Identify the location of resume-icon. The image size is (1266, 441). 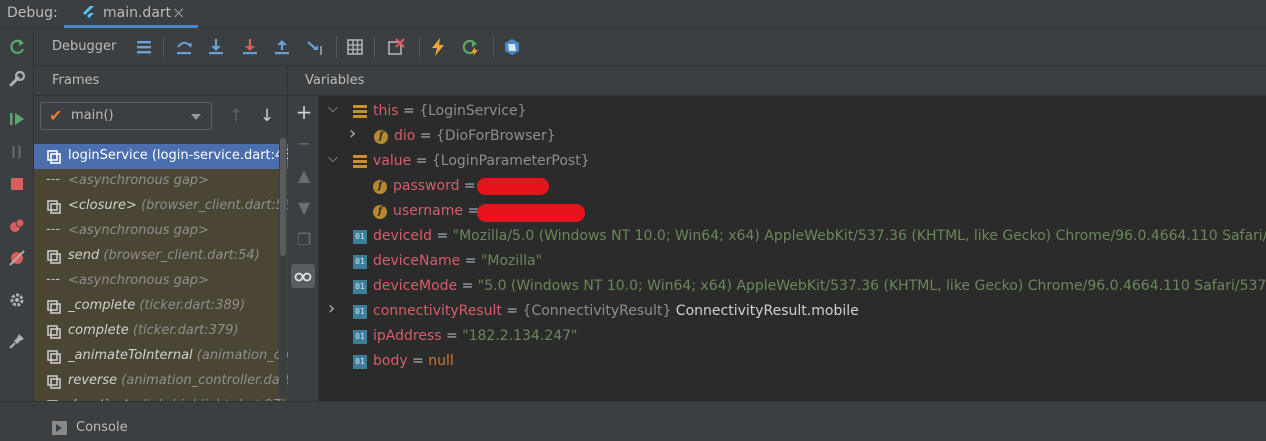
(17, 119).